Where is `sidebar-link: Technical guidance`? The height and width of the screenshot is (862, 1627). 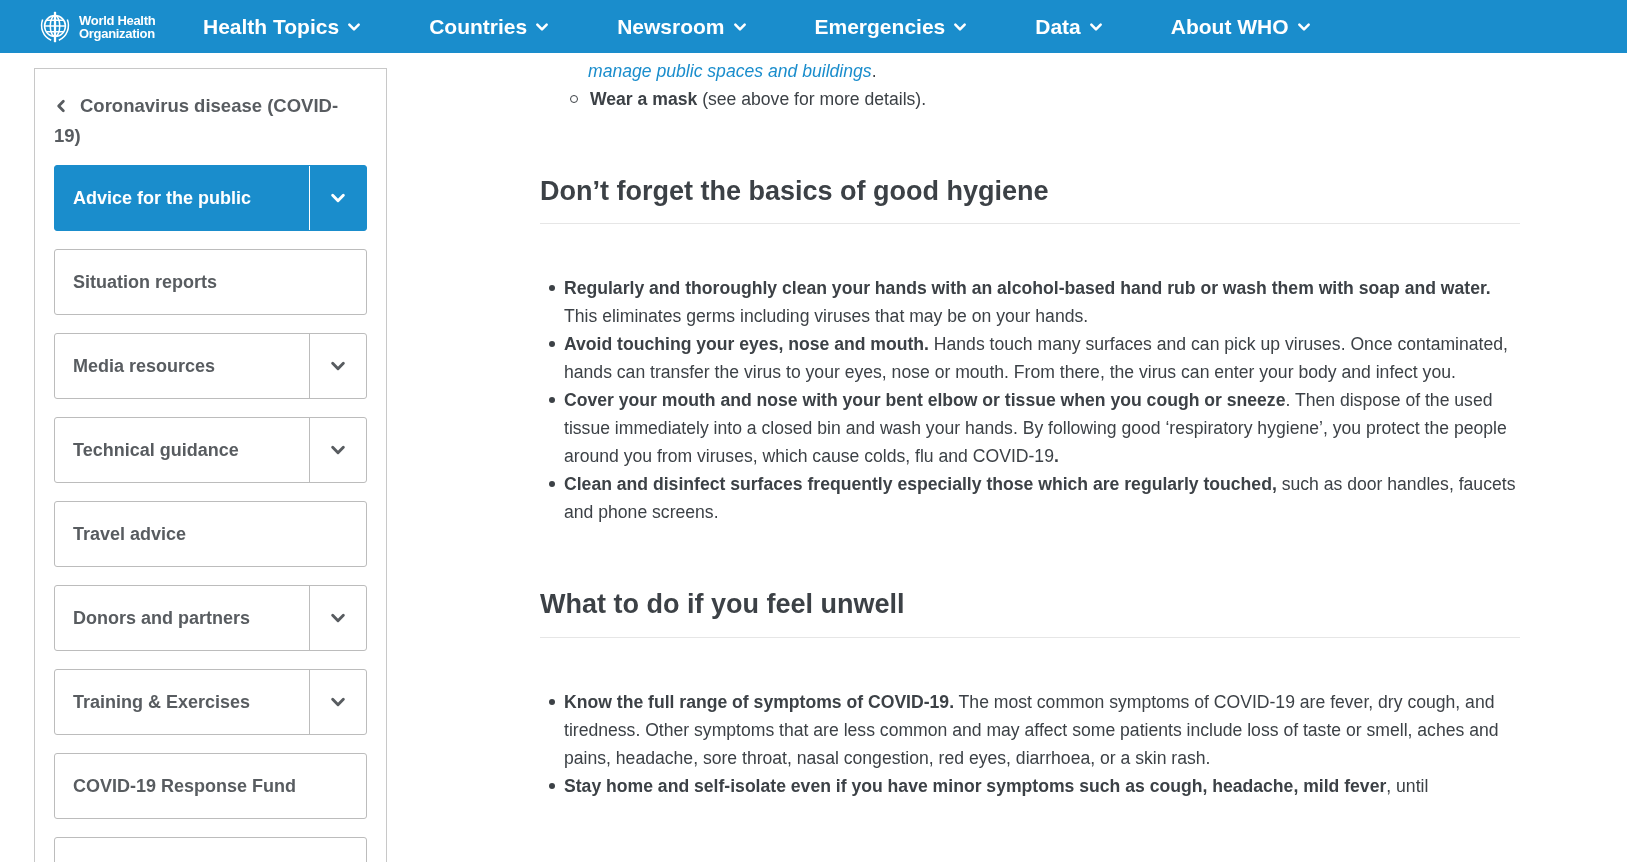 sidebar-link: Technical guidance is located at coordinates (182, 450).